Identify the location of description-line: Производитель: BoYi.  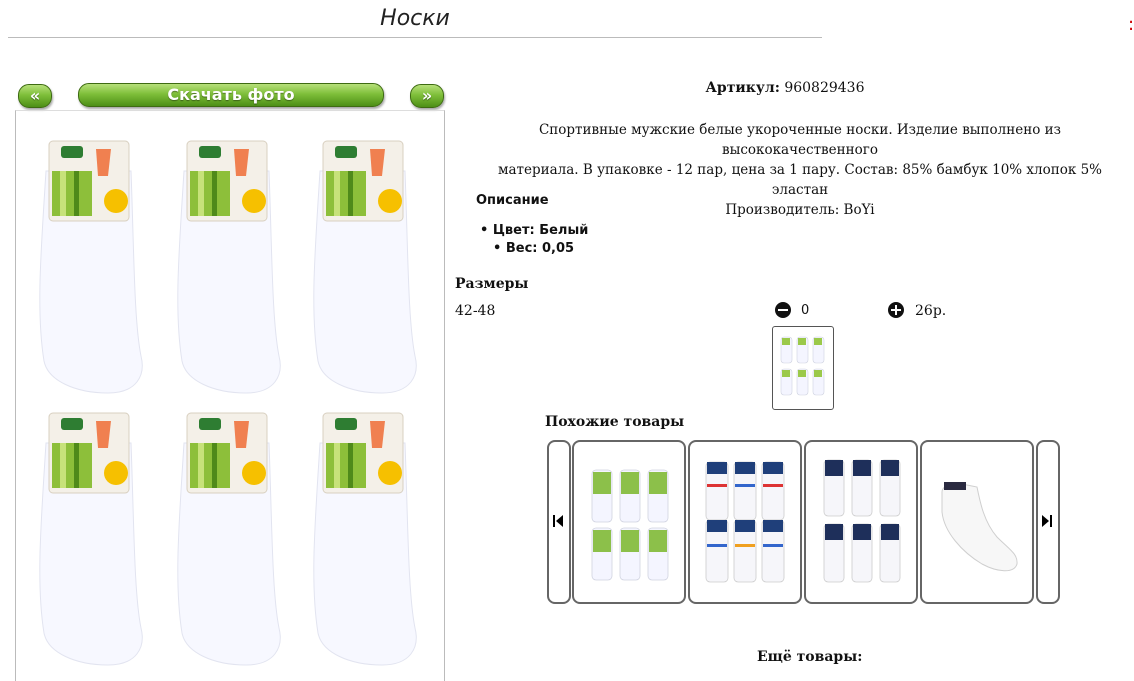
(800, 210).